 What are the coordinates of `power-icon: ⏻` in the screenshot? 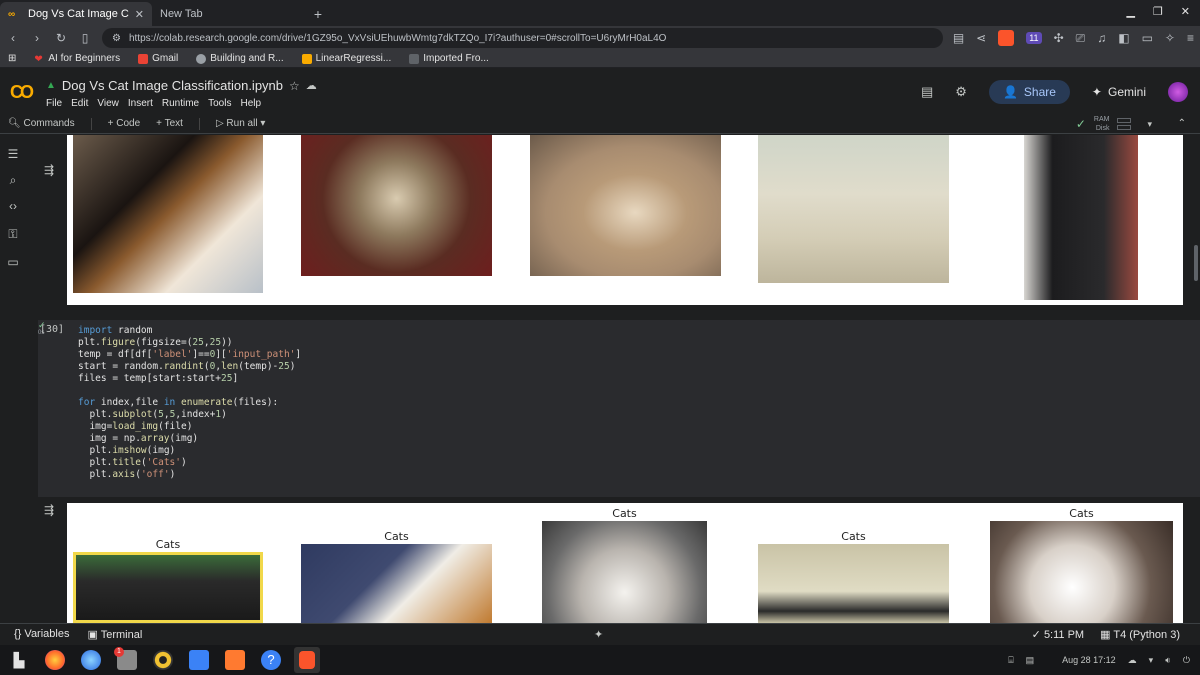 It's located at (1186, 660).